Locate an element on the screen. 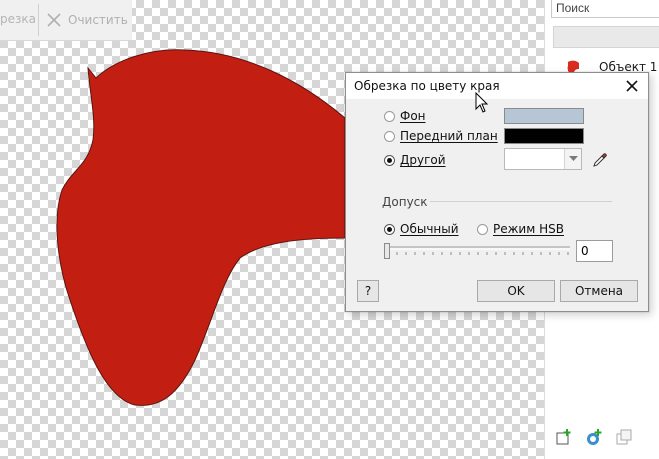 This screenshot has width=659, height=459. clear-button: Очистить is located at coordinates (87, 20).